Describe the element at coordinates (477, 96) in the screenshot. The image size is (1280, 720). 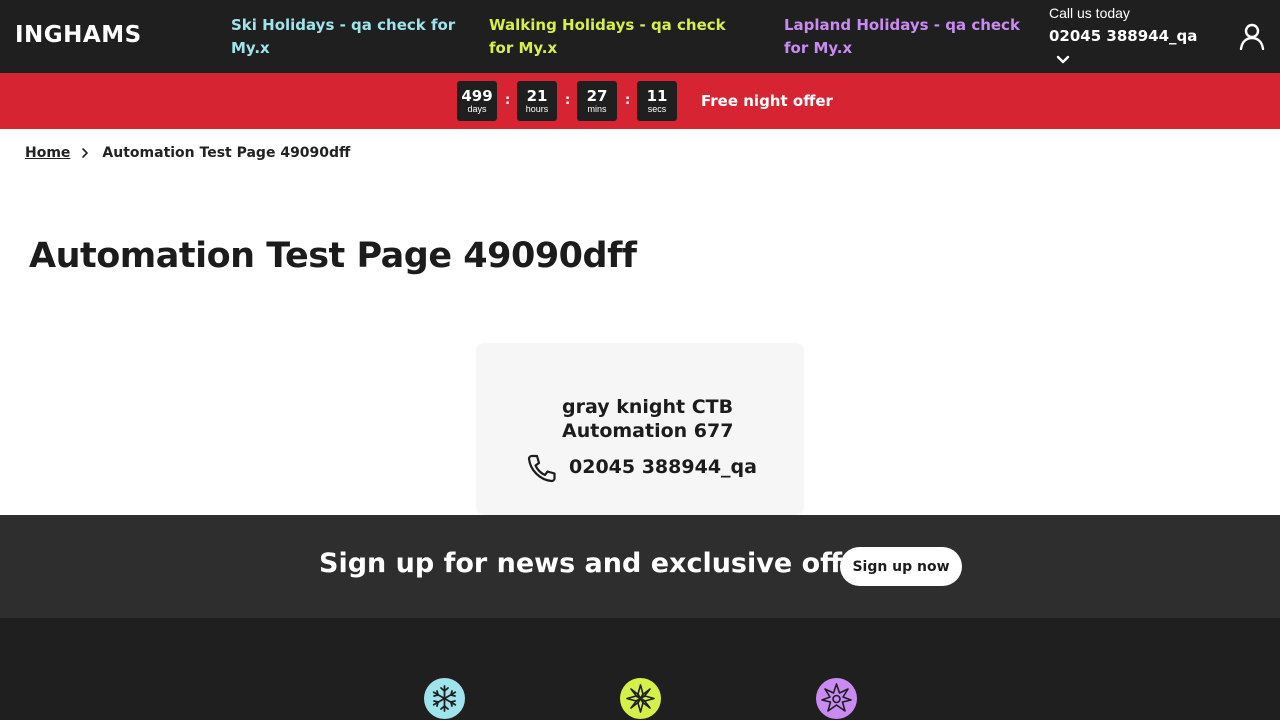
I see `countdown-days-value: 499` at that location.